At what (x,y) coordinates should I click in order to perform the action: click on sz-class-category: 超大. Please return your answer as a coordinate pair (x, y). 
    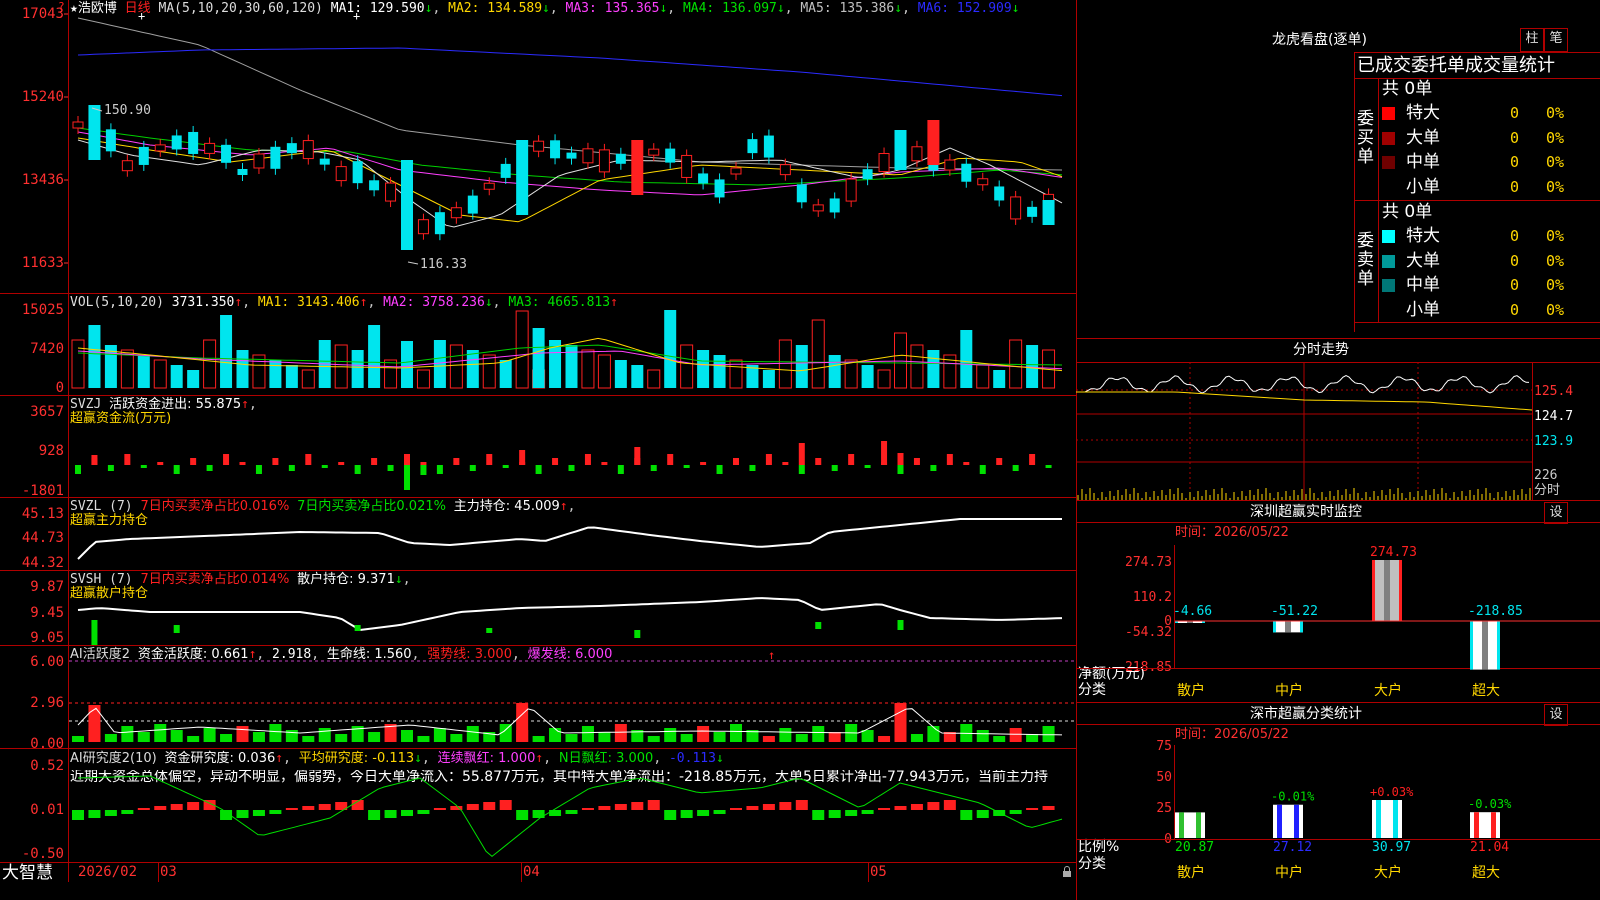
    Looking at the image, I should click on (1486, 873).